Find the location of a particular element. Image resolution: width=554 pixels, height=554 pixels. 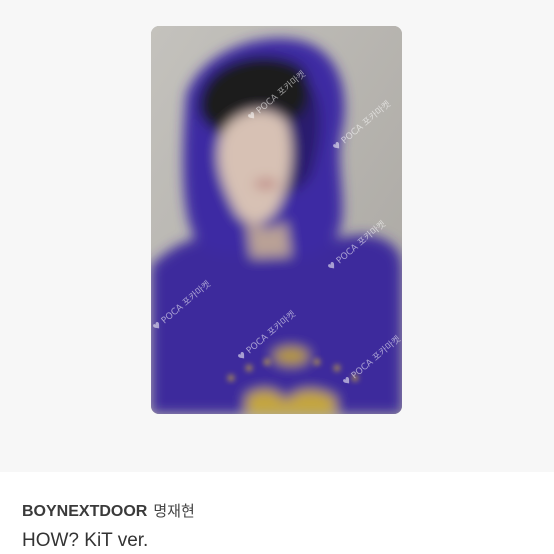

product-caption: BOYNEXTDOOR 명재현 HOW? KiT ver. is located at coordinates (282, 526).